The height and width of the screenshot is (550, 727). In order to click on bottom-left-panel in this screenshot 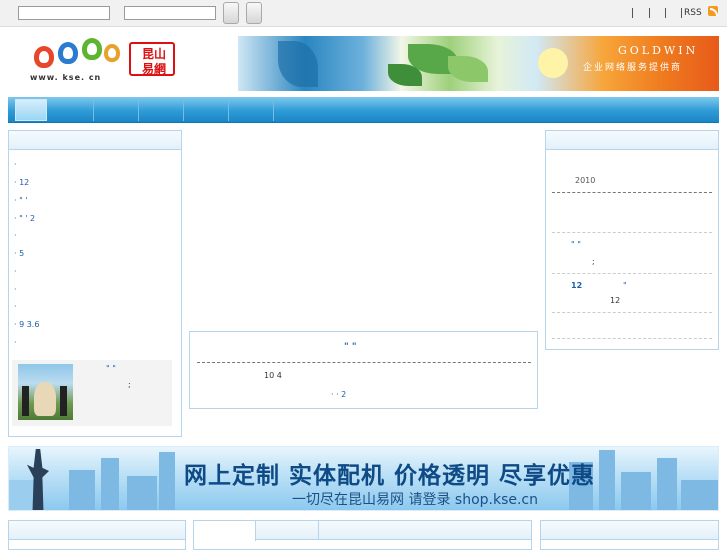, I will do `click(97, 535)`.